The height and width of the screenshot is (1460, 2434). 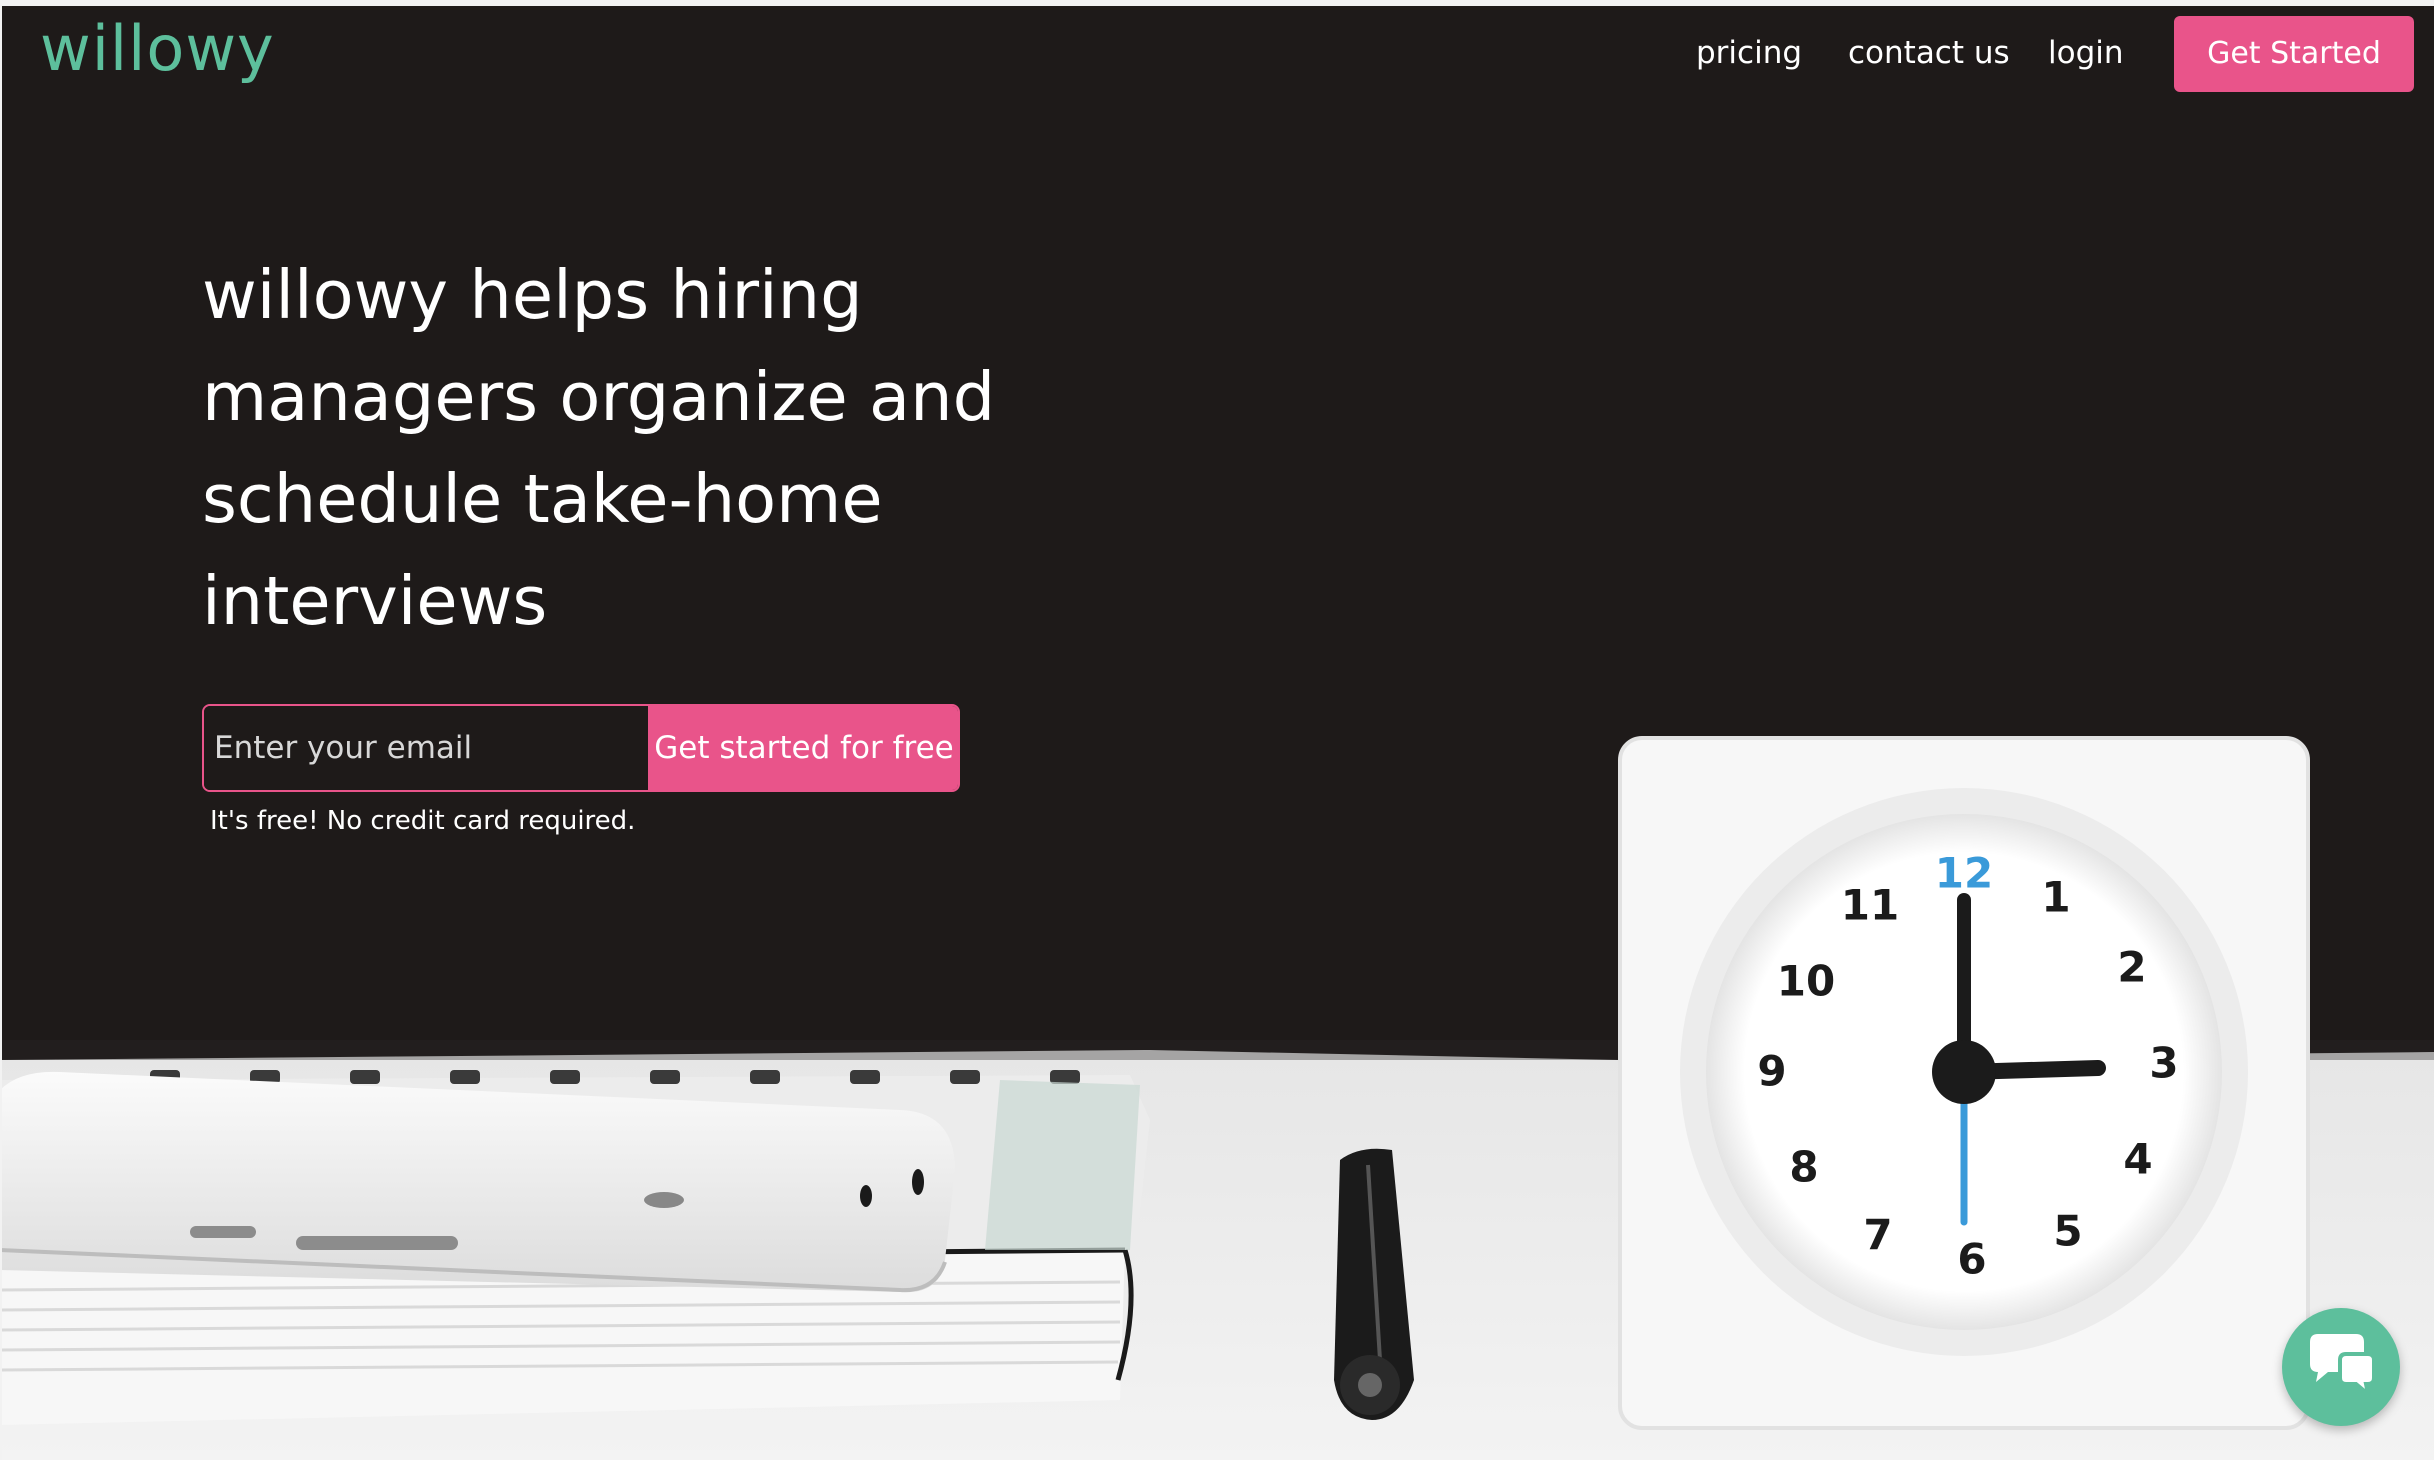 What do you see at coordinates (1771, 1071) in the screenshot?
I see `clock-numeral: 9` at bounding box center [1771, 1071].